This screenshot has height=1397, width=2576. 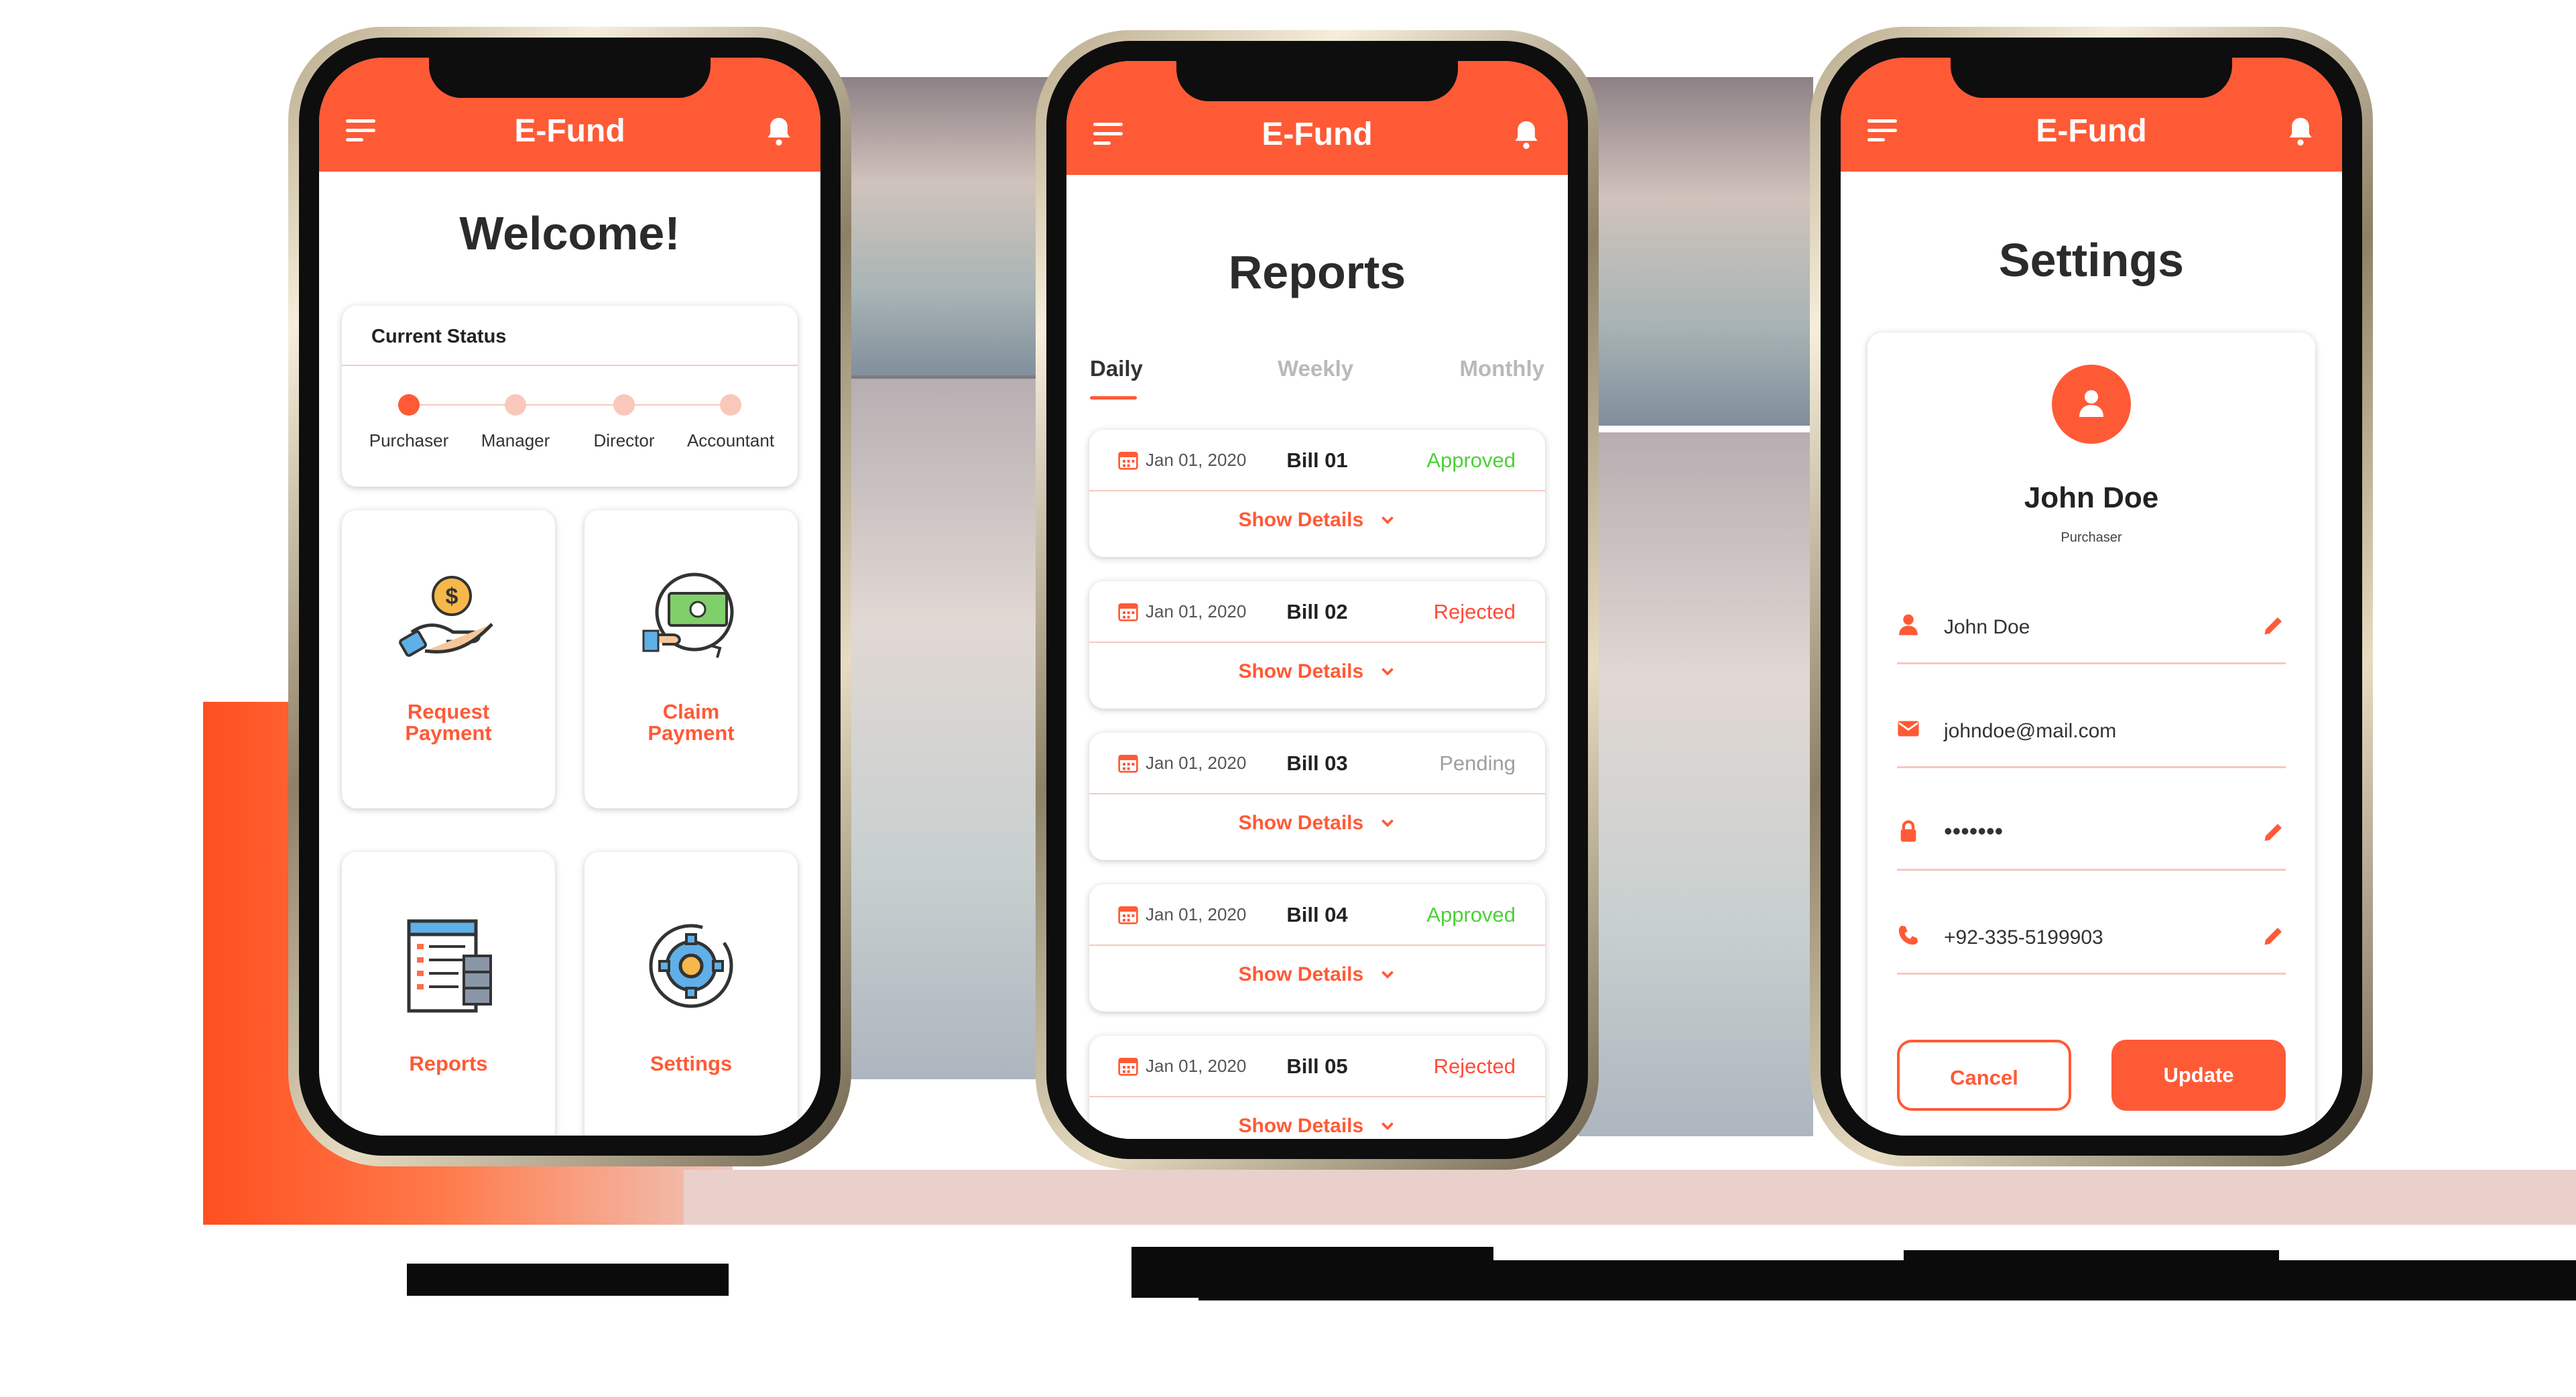 What do you see at coordinates (2091, 834) in the screenshot?
I see `password-field: •••••••` at bounding box center [2091, 834].